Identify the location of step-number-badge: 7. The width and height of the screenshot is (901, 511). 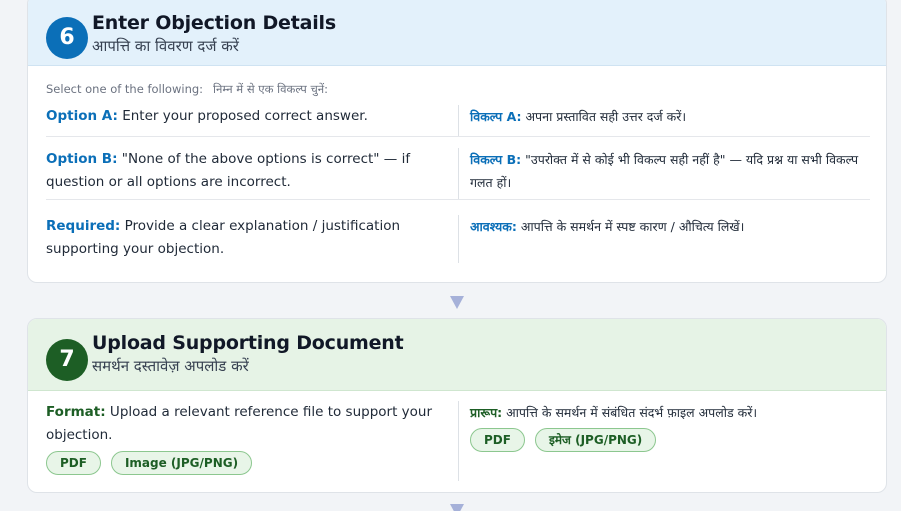
(67, 360).